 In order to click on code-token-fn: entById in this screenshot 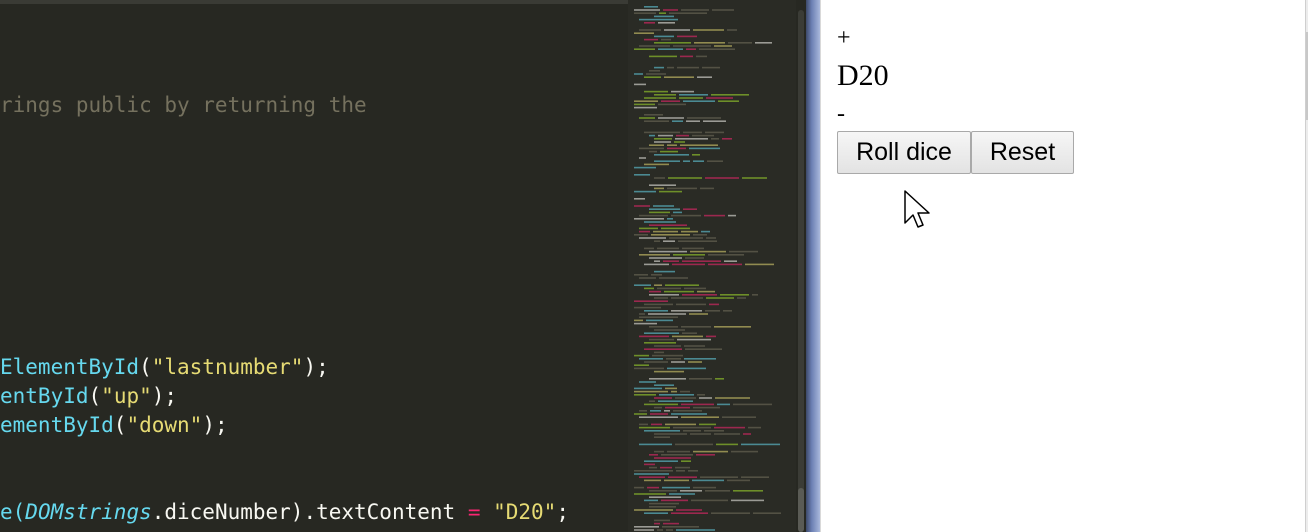, I will do `click(44, 396)`.